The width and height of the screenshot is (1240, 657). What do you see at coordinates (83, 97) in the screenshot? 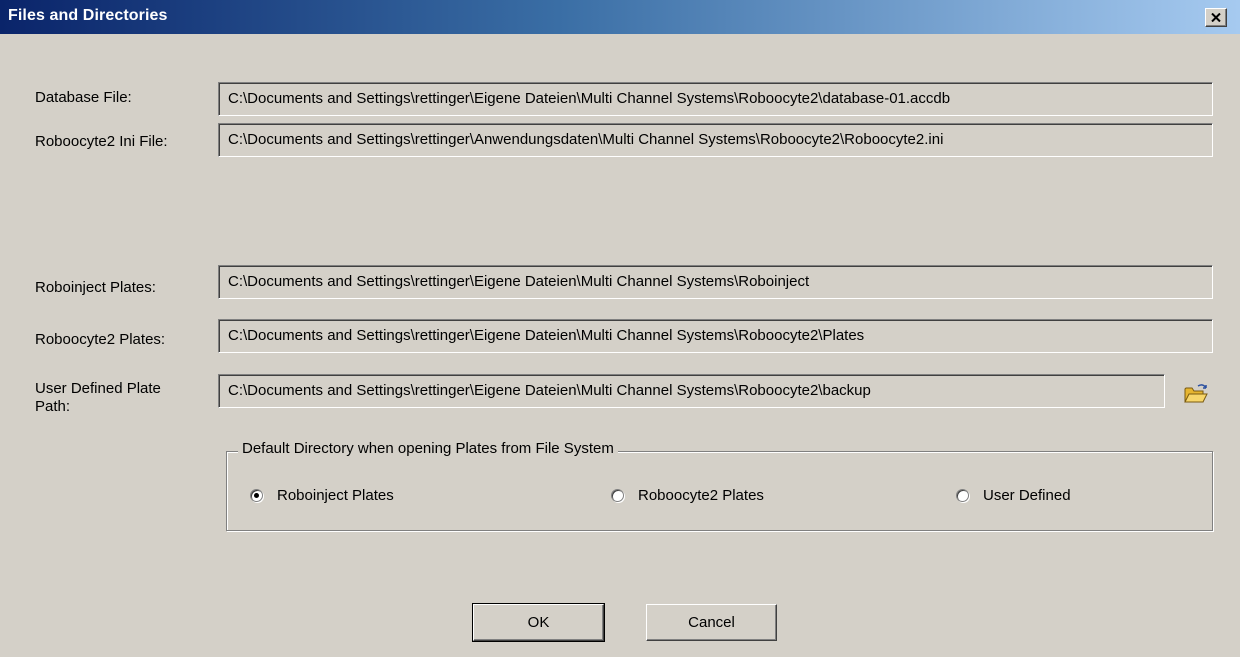
I see `database-file-label: Database File:` at bounding box center [83, 97].